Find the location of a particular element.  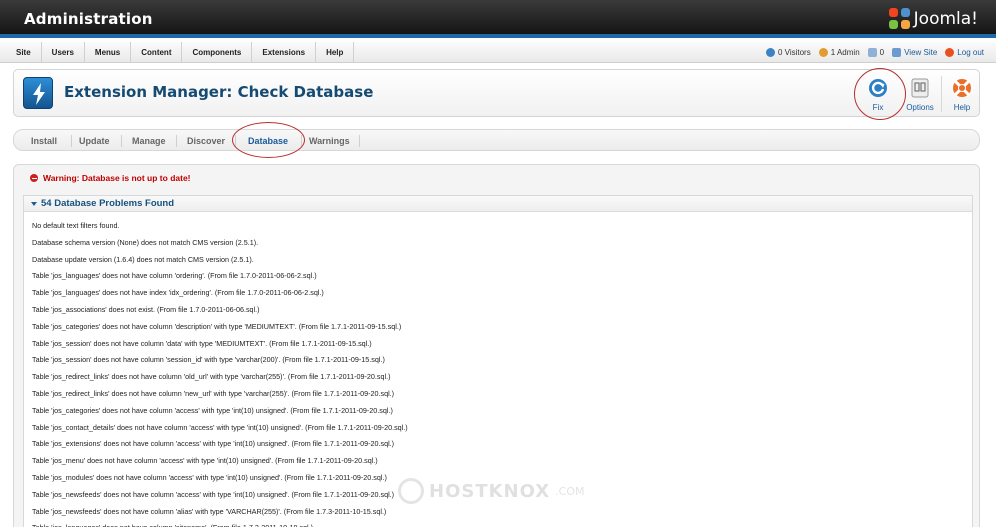

hostknox-watermark: HOSTKNOX .COM is located at coordinates (491, 491).